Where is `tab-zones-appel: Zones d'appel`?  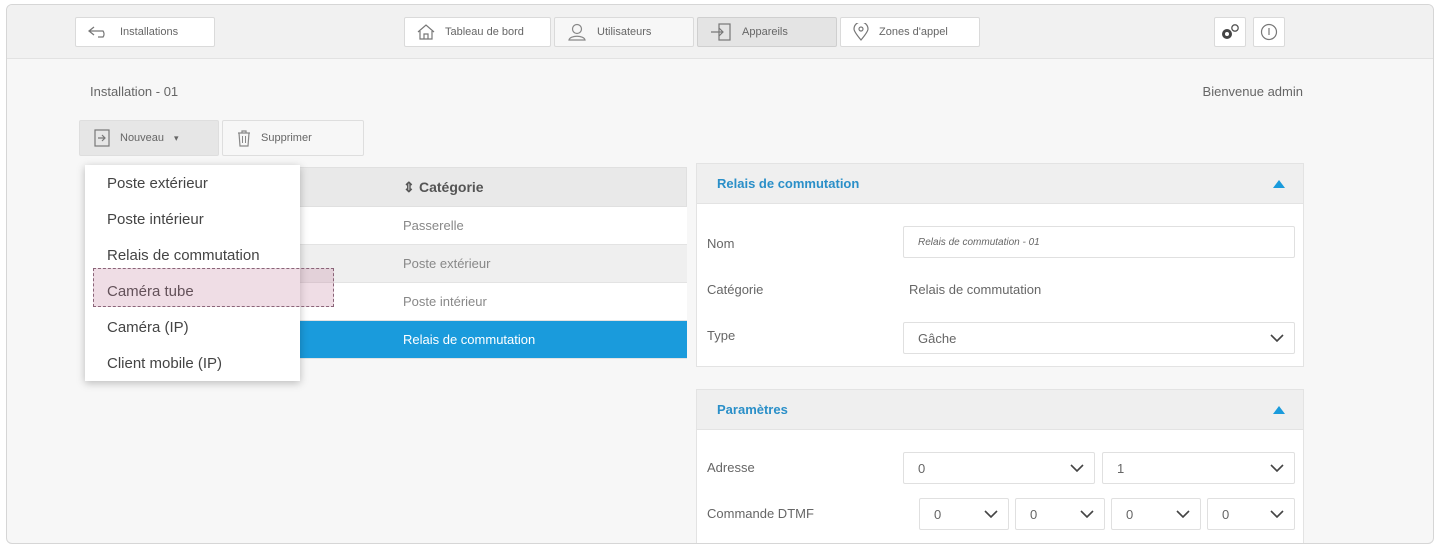 tab-zones-appel: Zones d'appel is located at coordinates (910, 32).